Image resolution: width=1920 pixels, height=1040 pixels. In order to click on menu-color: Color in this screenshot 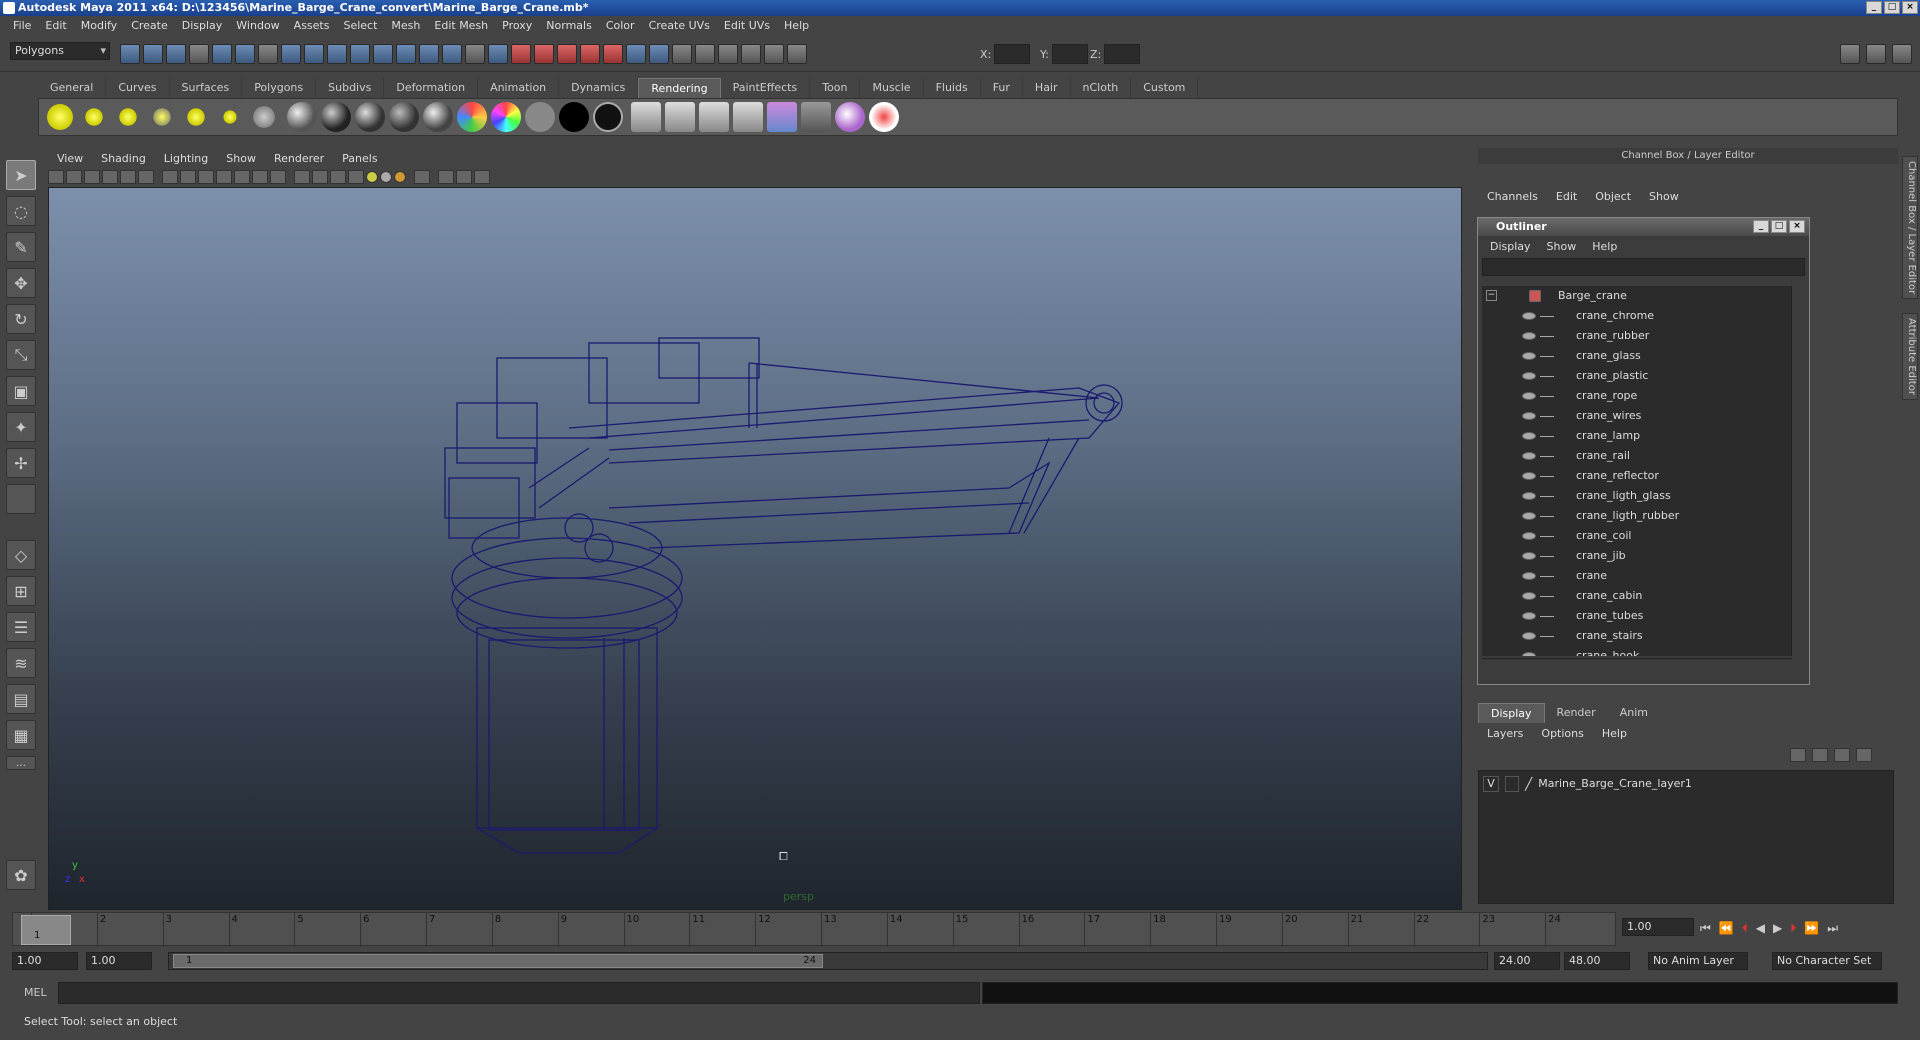, I will do `click(620, 26)`.